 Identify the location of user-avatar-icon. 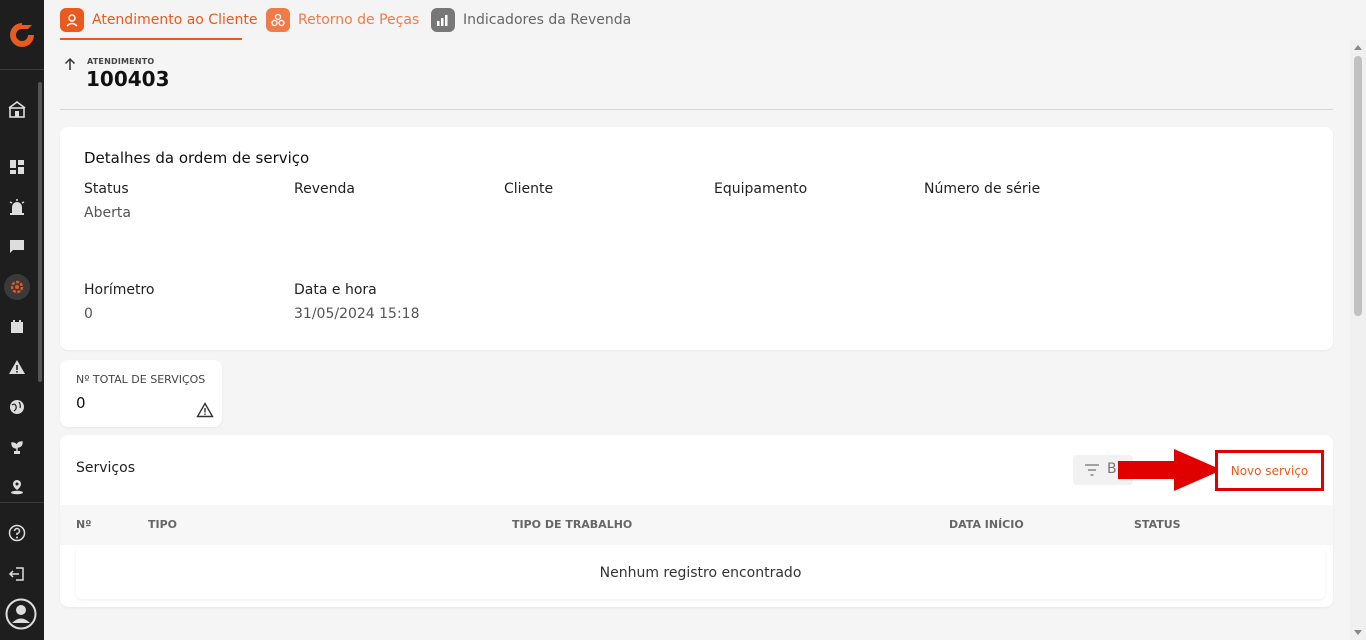
(21, 614).